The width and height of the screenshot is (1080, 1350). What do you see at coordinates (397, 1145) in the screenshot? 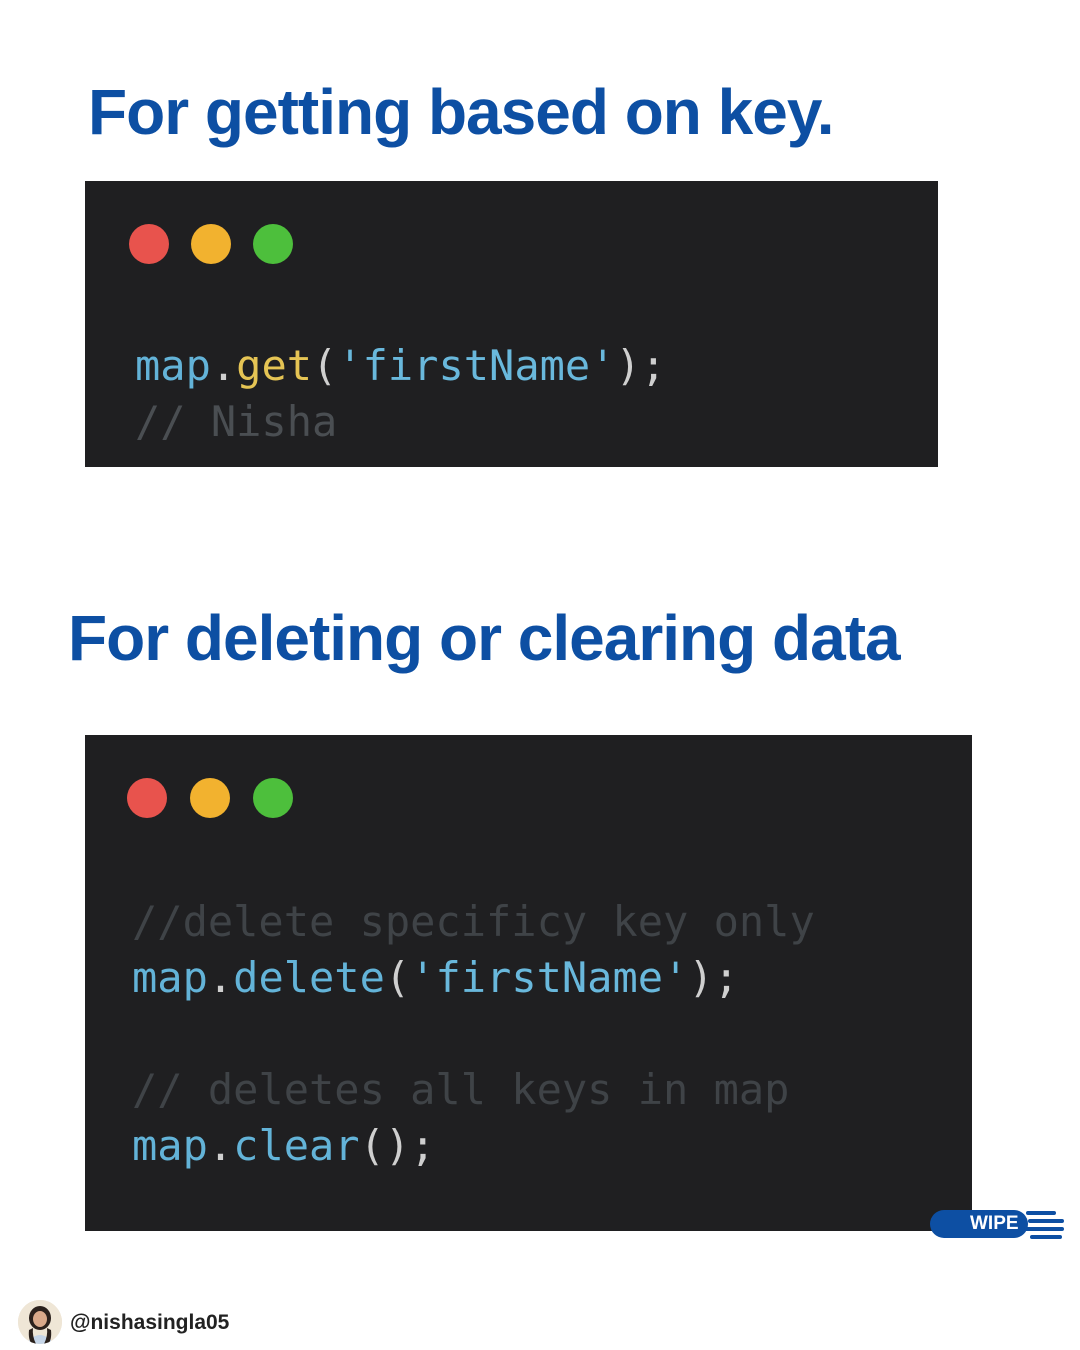
I see `code-punct: ();` at bounding box center [397, 1145].